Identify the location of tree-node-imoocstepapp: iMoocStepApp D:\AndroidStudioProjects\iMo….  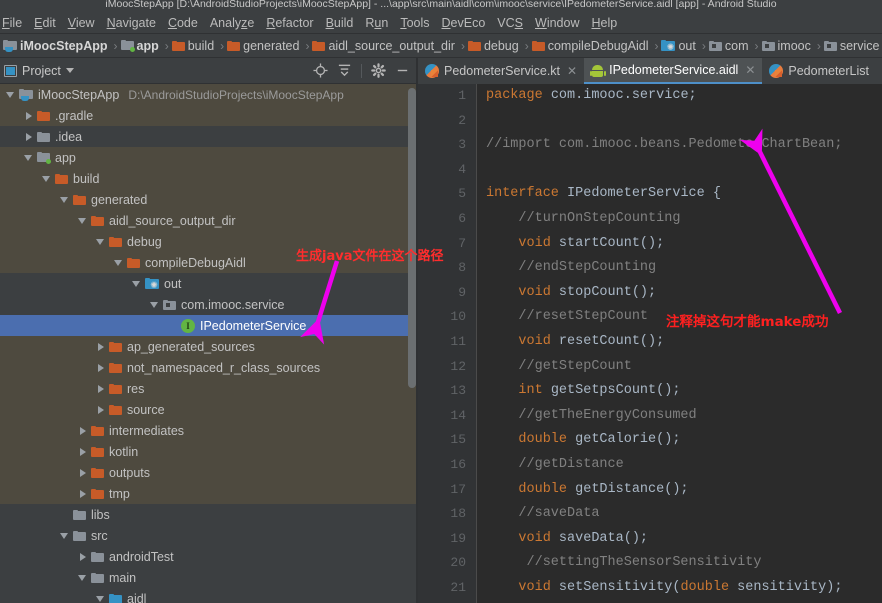
(209, 94).